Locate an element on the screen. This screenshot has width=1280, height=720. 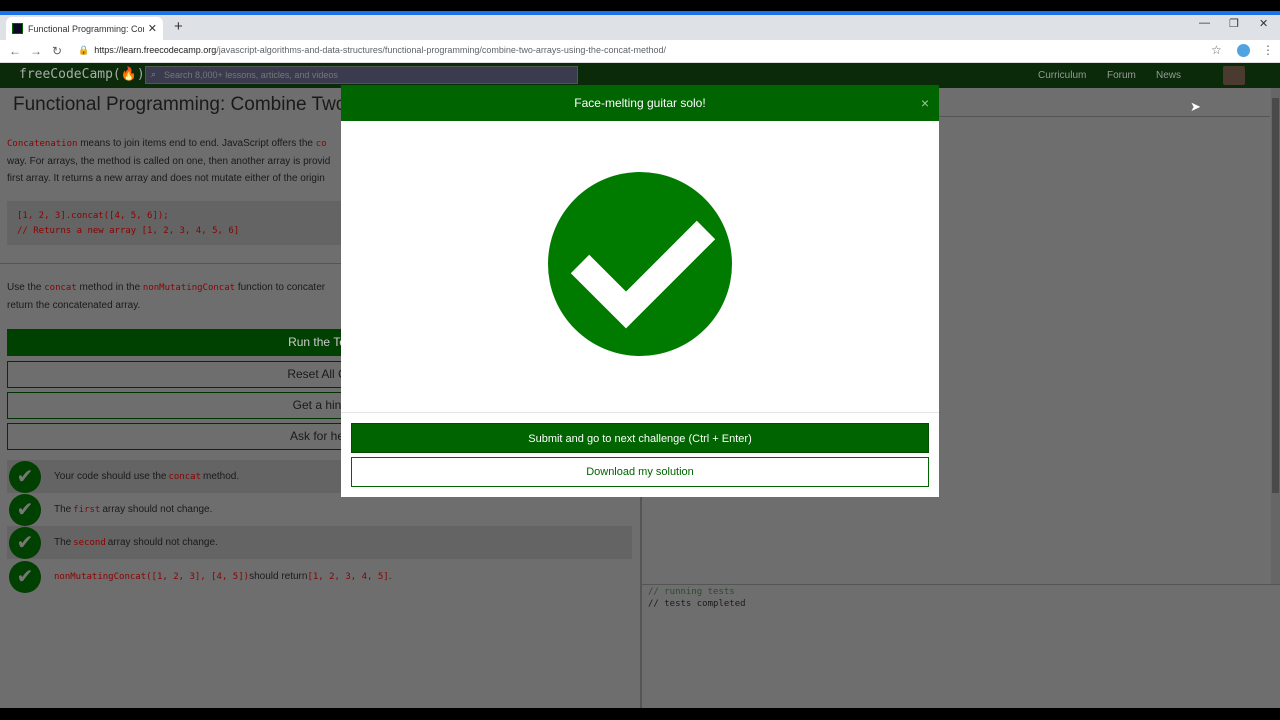
inline-code: [1, 2, 3, 4, 5] is located at coordinates (348, 576).